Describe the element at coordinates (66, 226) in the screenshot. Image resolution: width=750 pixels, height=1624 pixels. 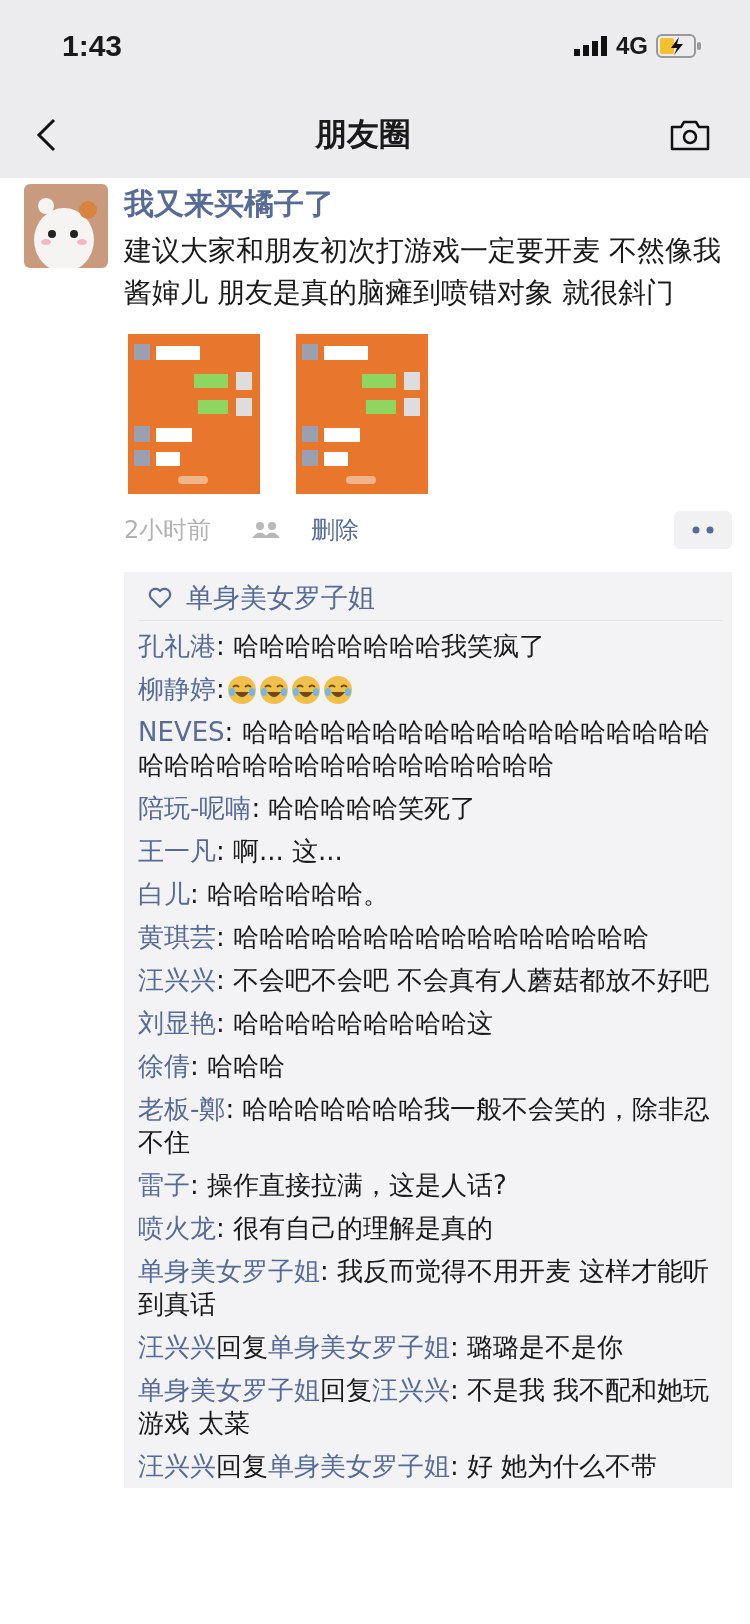
I see `hamster-avatar-icon` at that location.